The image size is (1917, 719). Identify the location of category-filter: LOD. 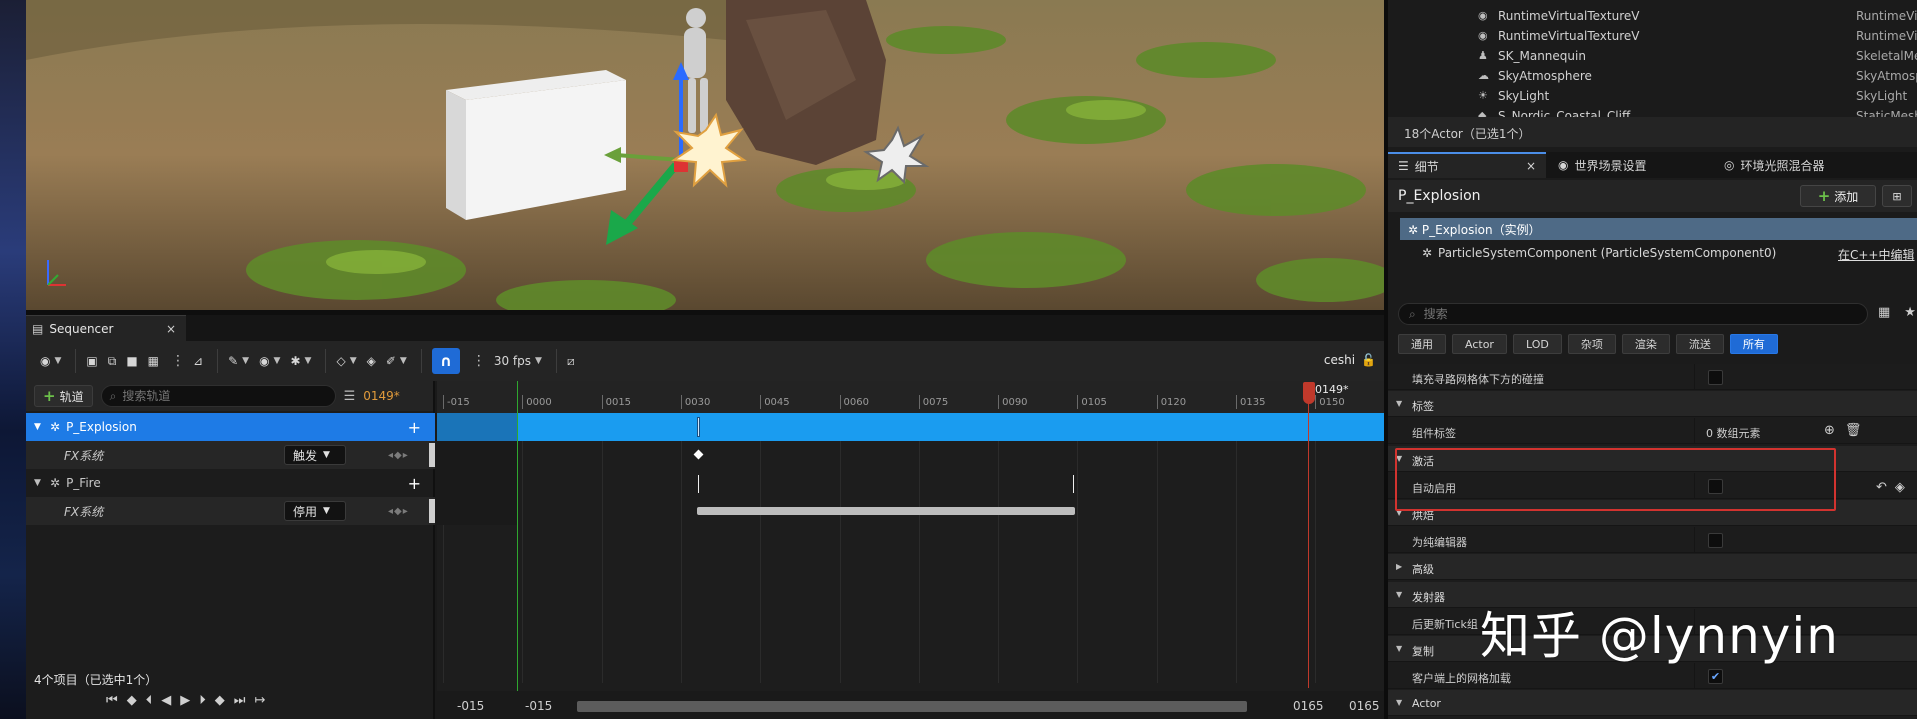
(1537, 344).